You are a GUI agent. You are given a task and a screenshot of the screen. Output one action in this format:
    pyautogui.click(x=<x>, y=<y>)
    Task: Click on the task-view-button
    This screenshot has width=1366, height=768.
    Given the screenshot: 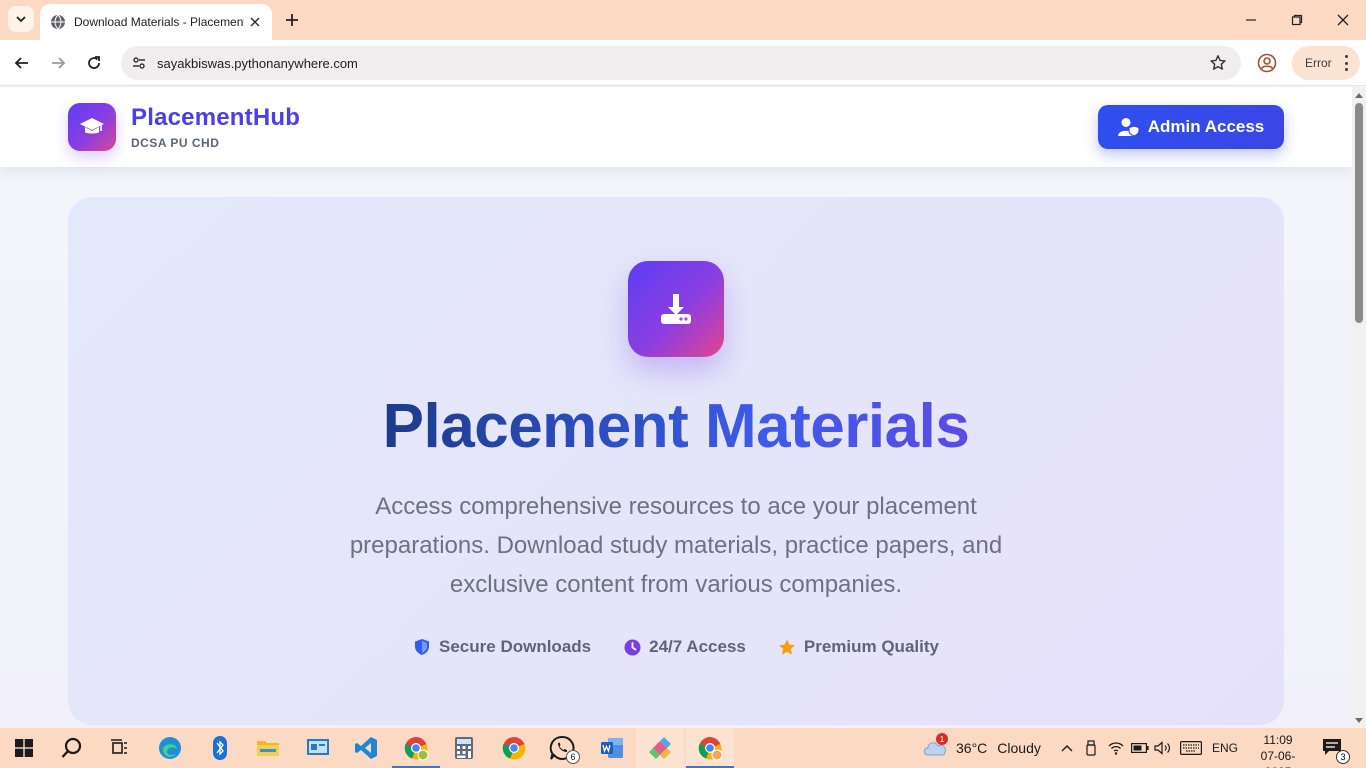 What is the action you would take?
    pyautogui.click(x=120, y=748)
    